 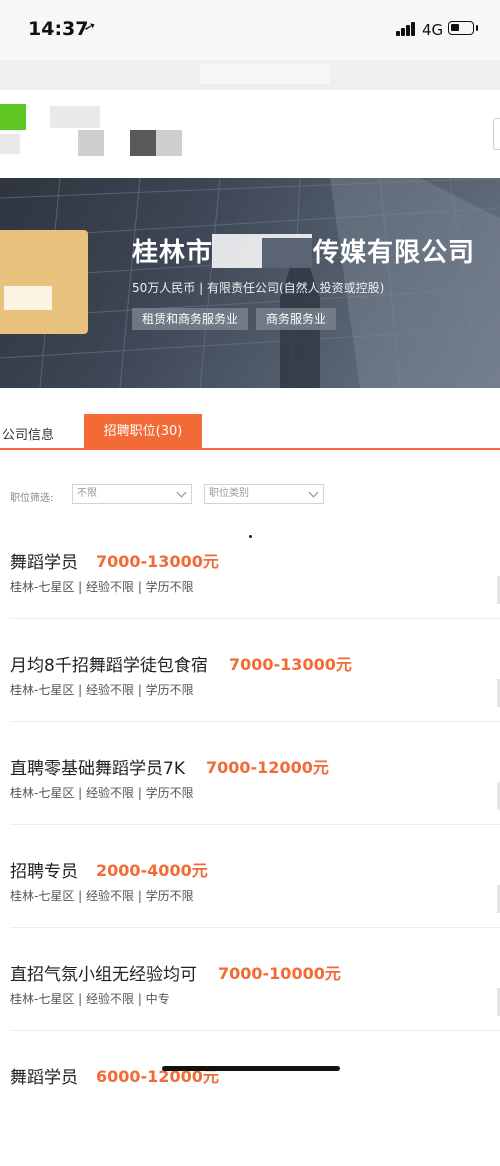 What do you see at coordinates (250, 1114) in the screenshot?
I see `job-item: 舞蹈学员 6000-12000元` at bounding box center [250, 1114].